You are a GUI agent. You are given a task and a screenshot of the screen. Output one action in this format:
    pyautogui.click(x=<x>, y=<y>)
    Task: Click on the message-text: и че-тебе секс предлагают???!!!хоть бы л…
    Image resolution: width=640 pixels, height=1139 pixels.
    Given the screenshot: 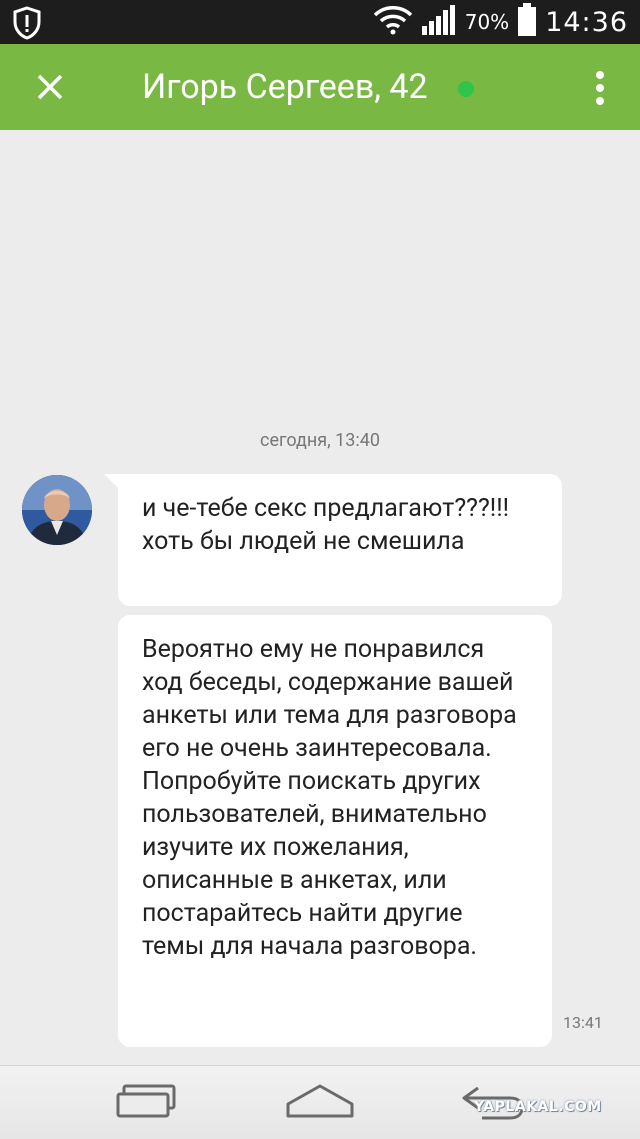 What is the action you would take?
    pyautogui.click(x=326, y=525)
    